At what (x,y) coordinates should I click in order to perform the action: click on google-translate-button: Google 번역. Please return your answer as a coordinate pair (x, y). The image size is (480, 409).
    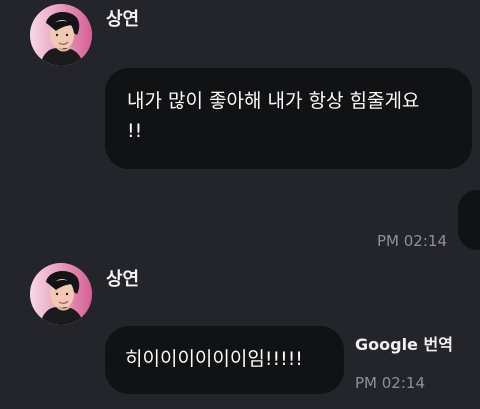
    Looking at the image, I should click on (404, 345).